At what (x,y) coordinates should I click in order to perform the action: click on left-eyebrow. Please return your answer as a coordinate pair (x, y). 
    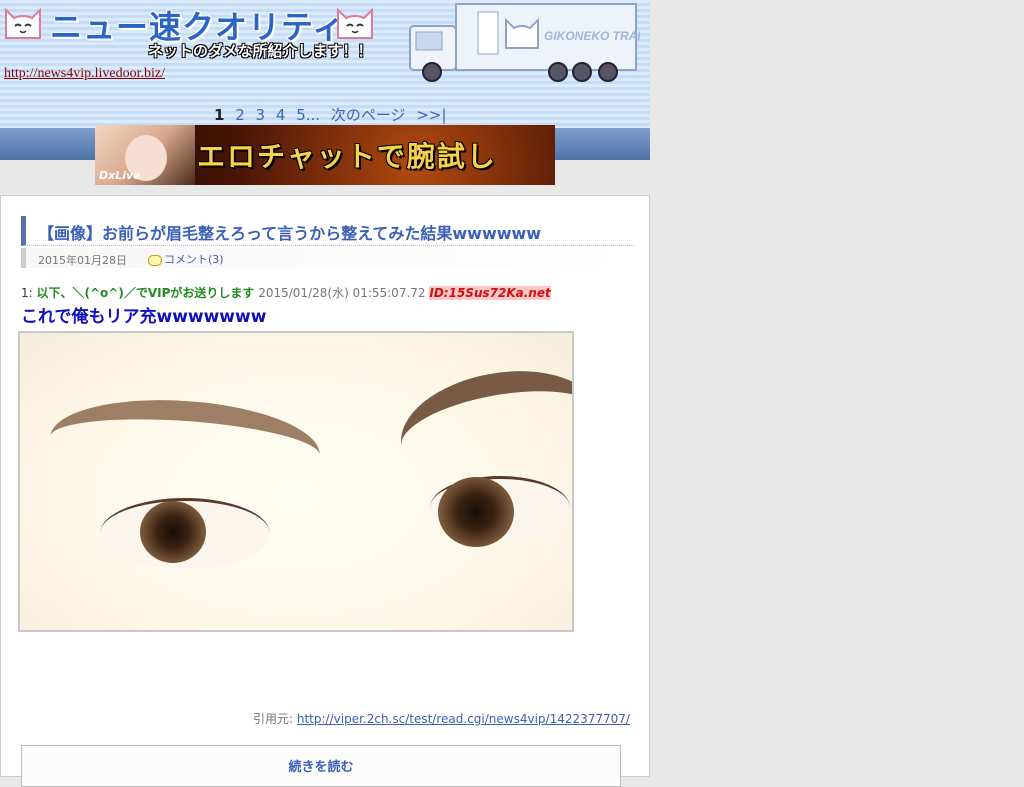
    Looking at the image, I should click on (185, 446).